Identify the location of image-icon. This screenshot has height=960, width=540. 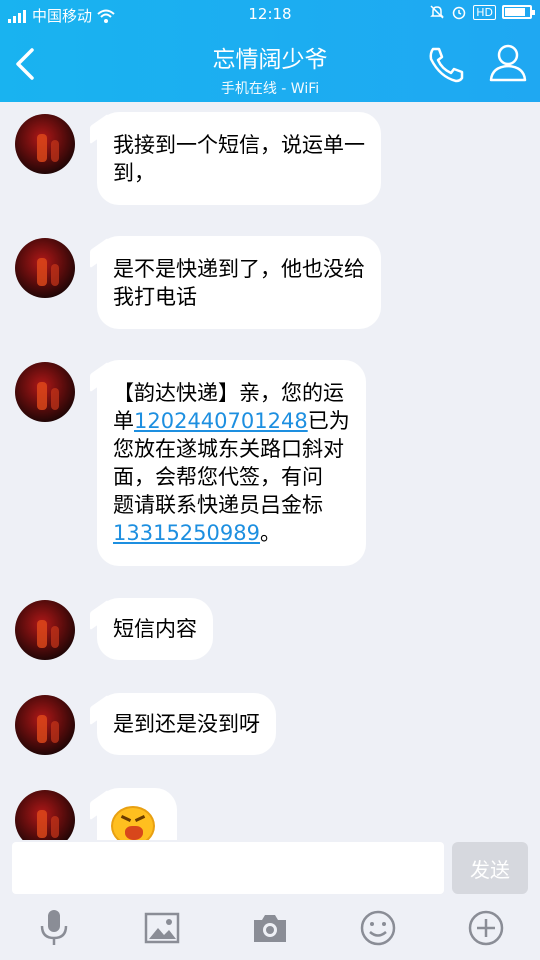
(162, 928).